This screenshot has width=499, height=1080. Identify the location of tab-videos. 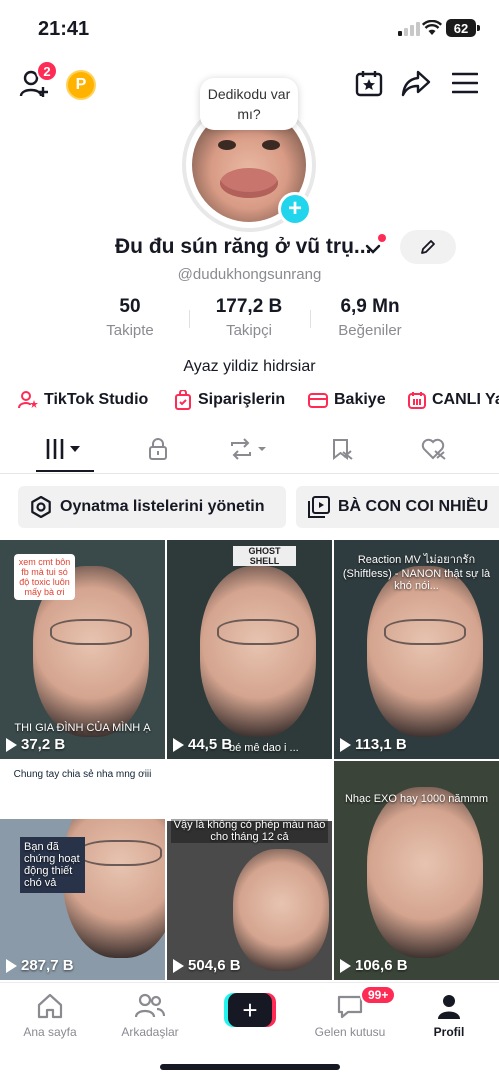
(64, 449).